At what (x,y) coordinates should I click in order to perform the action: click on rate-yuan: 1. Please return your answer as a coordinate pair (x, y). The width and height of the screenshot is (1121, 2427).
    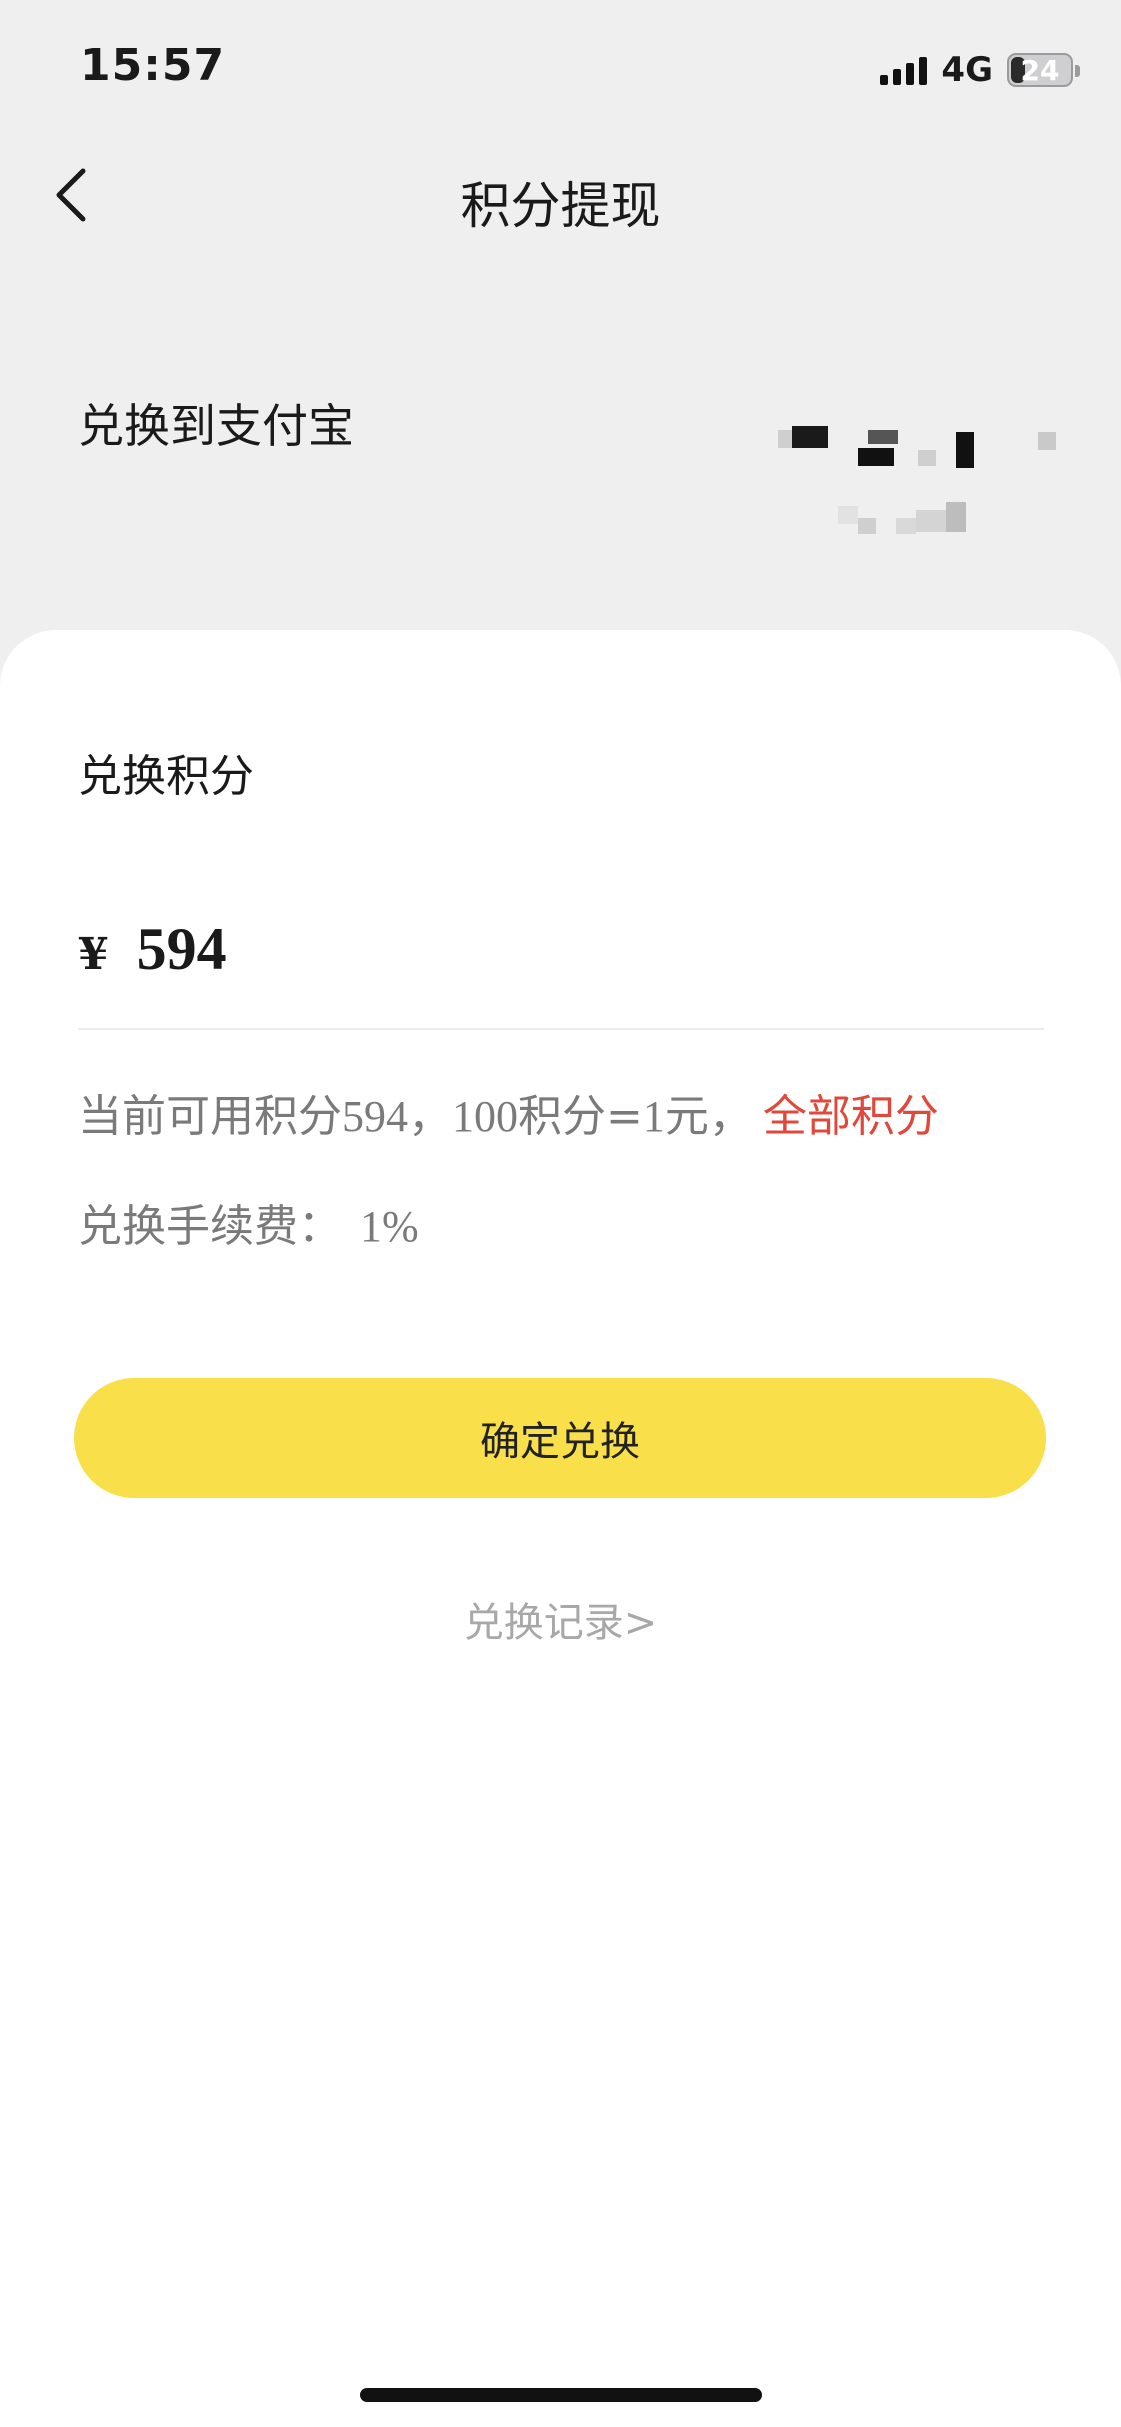
    Looking at the image, I should click on (653, 1116).